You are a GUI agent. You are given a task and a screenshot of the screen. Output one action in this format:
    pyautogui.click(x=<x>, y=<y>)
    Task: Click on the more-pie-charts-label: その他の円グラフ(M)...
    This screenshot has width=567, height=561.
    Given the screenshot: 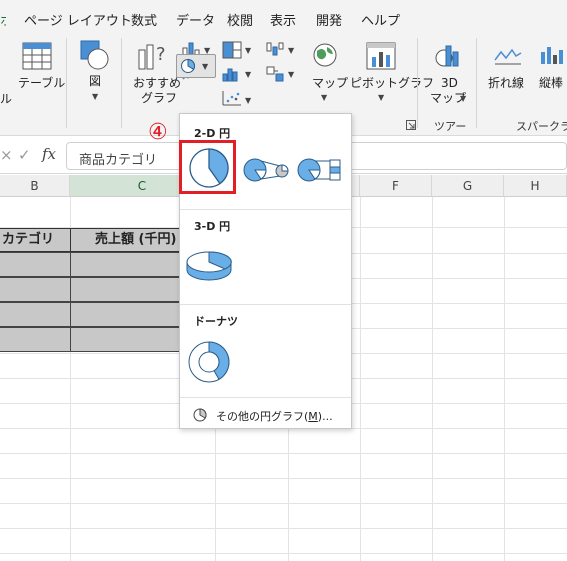 What is the action you would take?
    pyautogui.click(x=274, y=416)
    